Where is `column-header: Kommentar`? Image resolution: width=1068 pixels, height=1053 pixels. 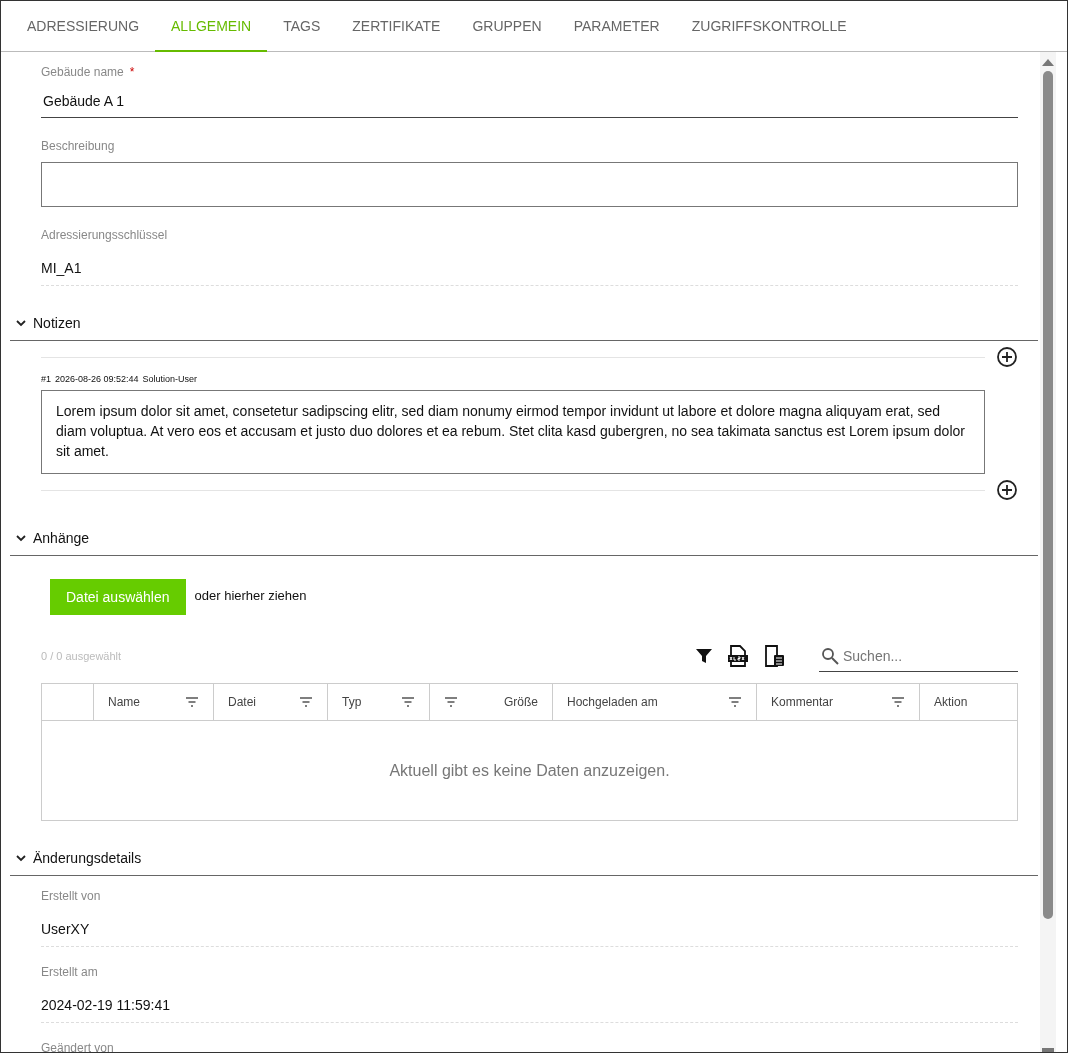
column-header: Kommentar is located at coordinates (837, 702).